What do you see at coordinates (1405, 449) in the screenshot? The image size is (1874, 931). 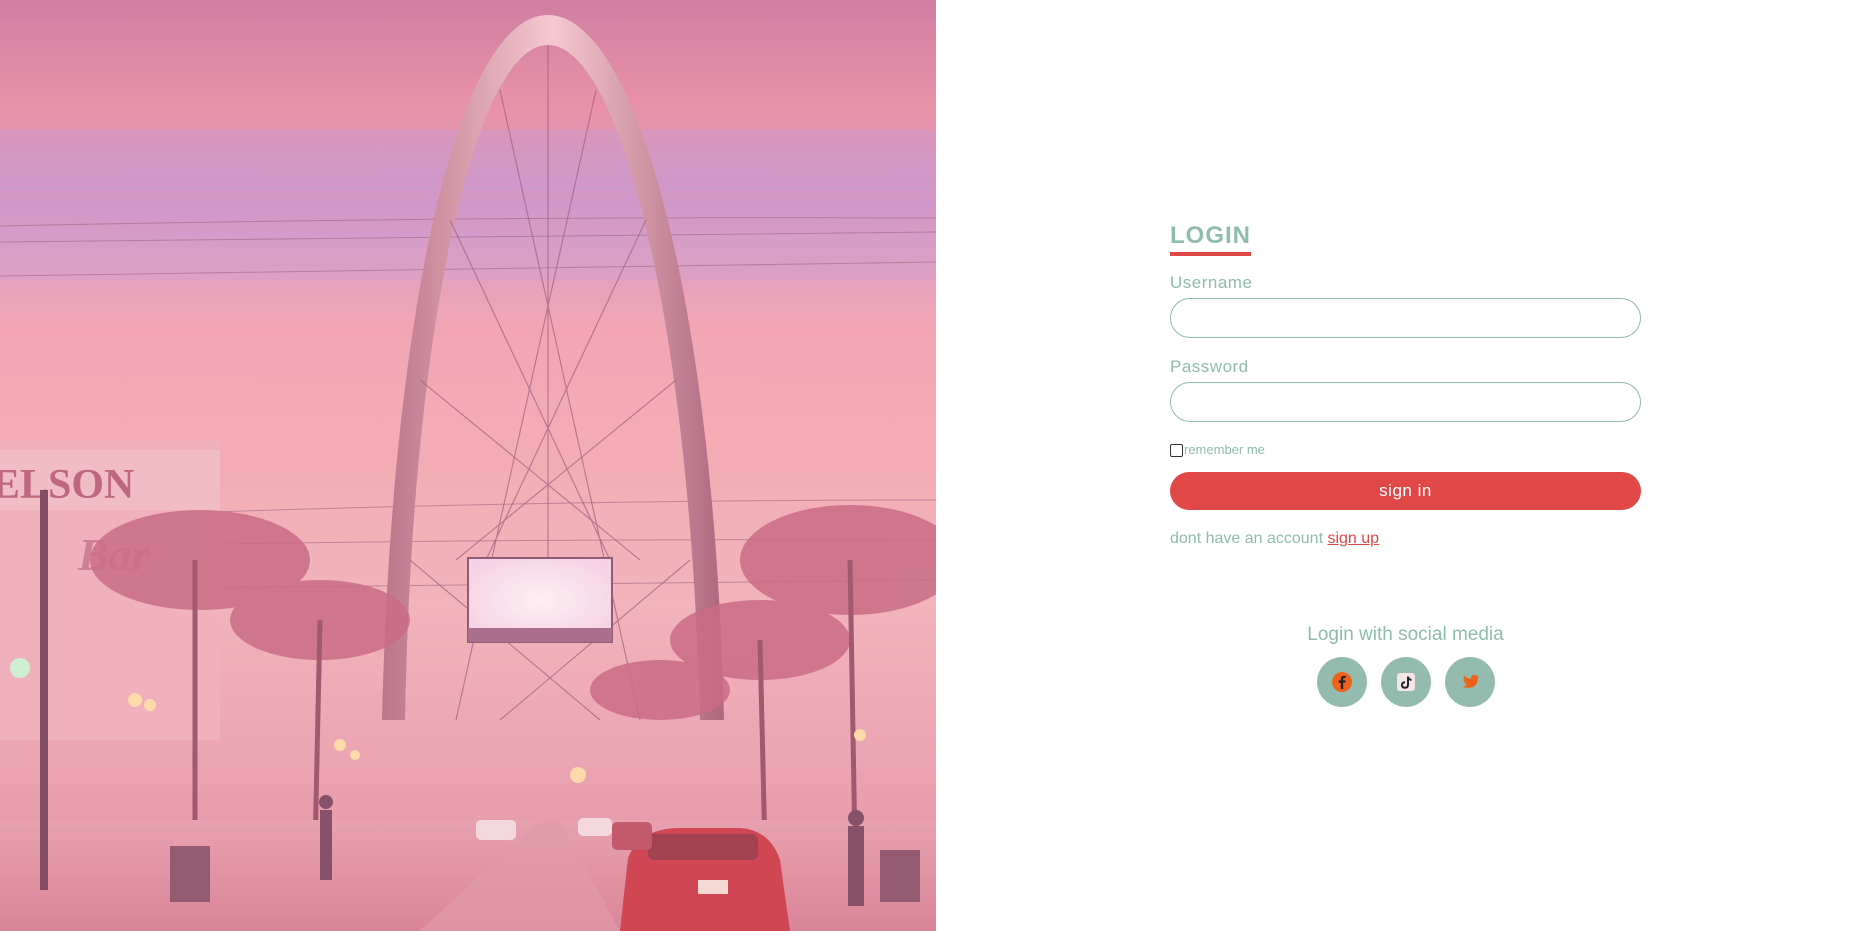 I see `remember-me-row: remember me` at bounding box center [1405, 449].